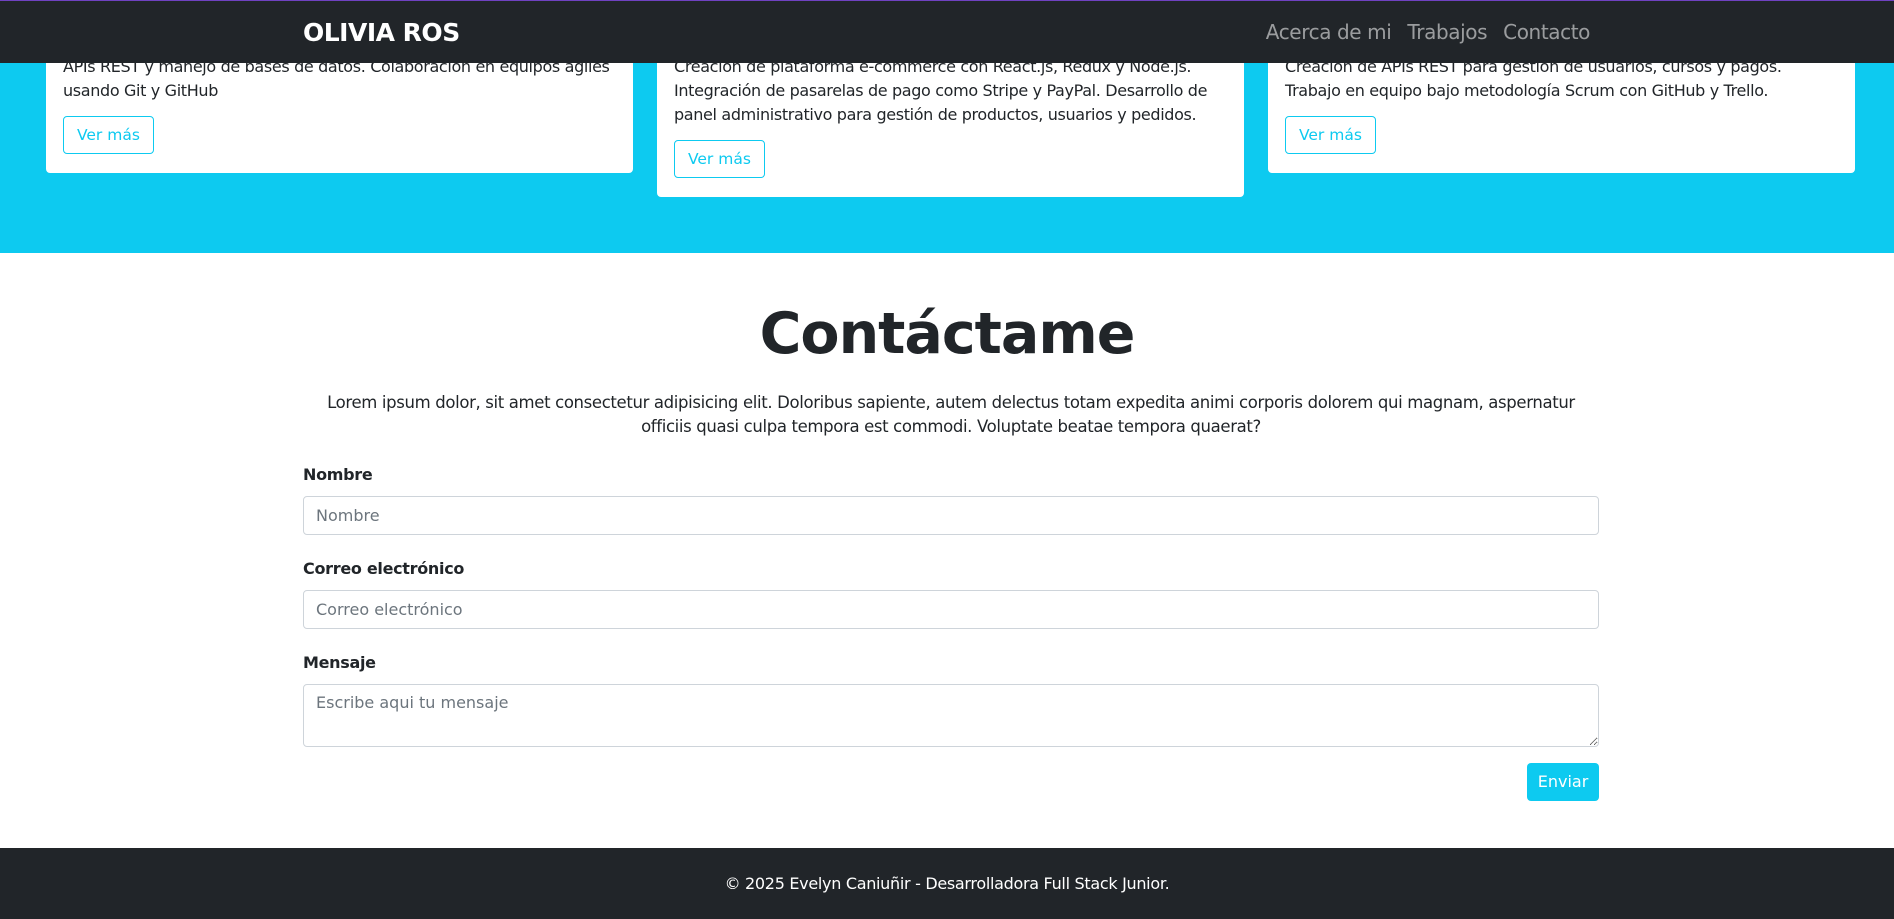 Image resolution: width=1894 pixels, height=919 pixels. I want to click on message-label: Mensaje, so click(339, 662).